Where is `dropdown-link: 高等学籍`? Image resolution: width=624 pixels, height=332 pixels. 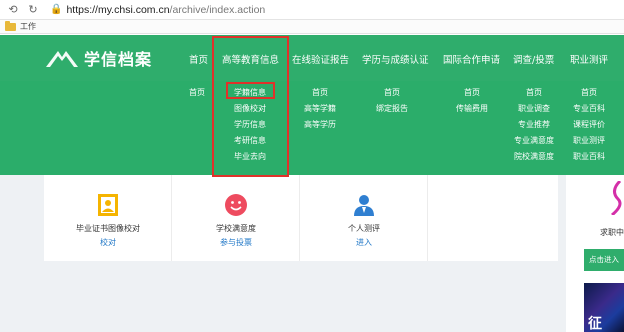
dropdown-link: 高等学籍 is located at coordinates (320, 108).